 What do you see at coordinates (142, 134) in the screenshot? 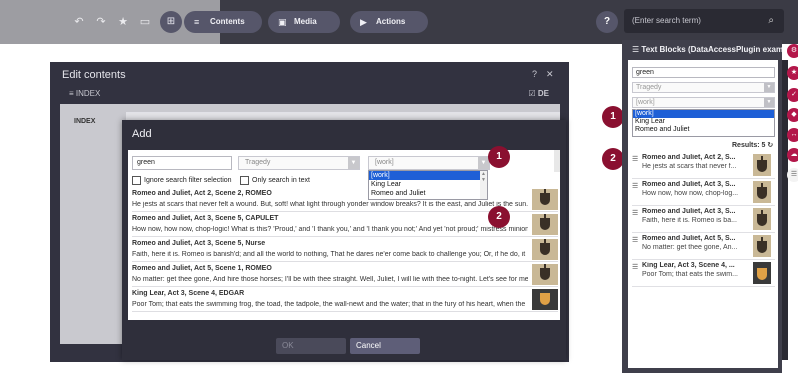
I see `add-dialog-title: Add` at bounding box center [142, 134].